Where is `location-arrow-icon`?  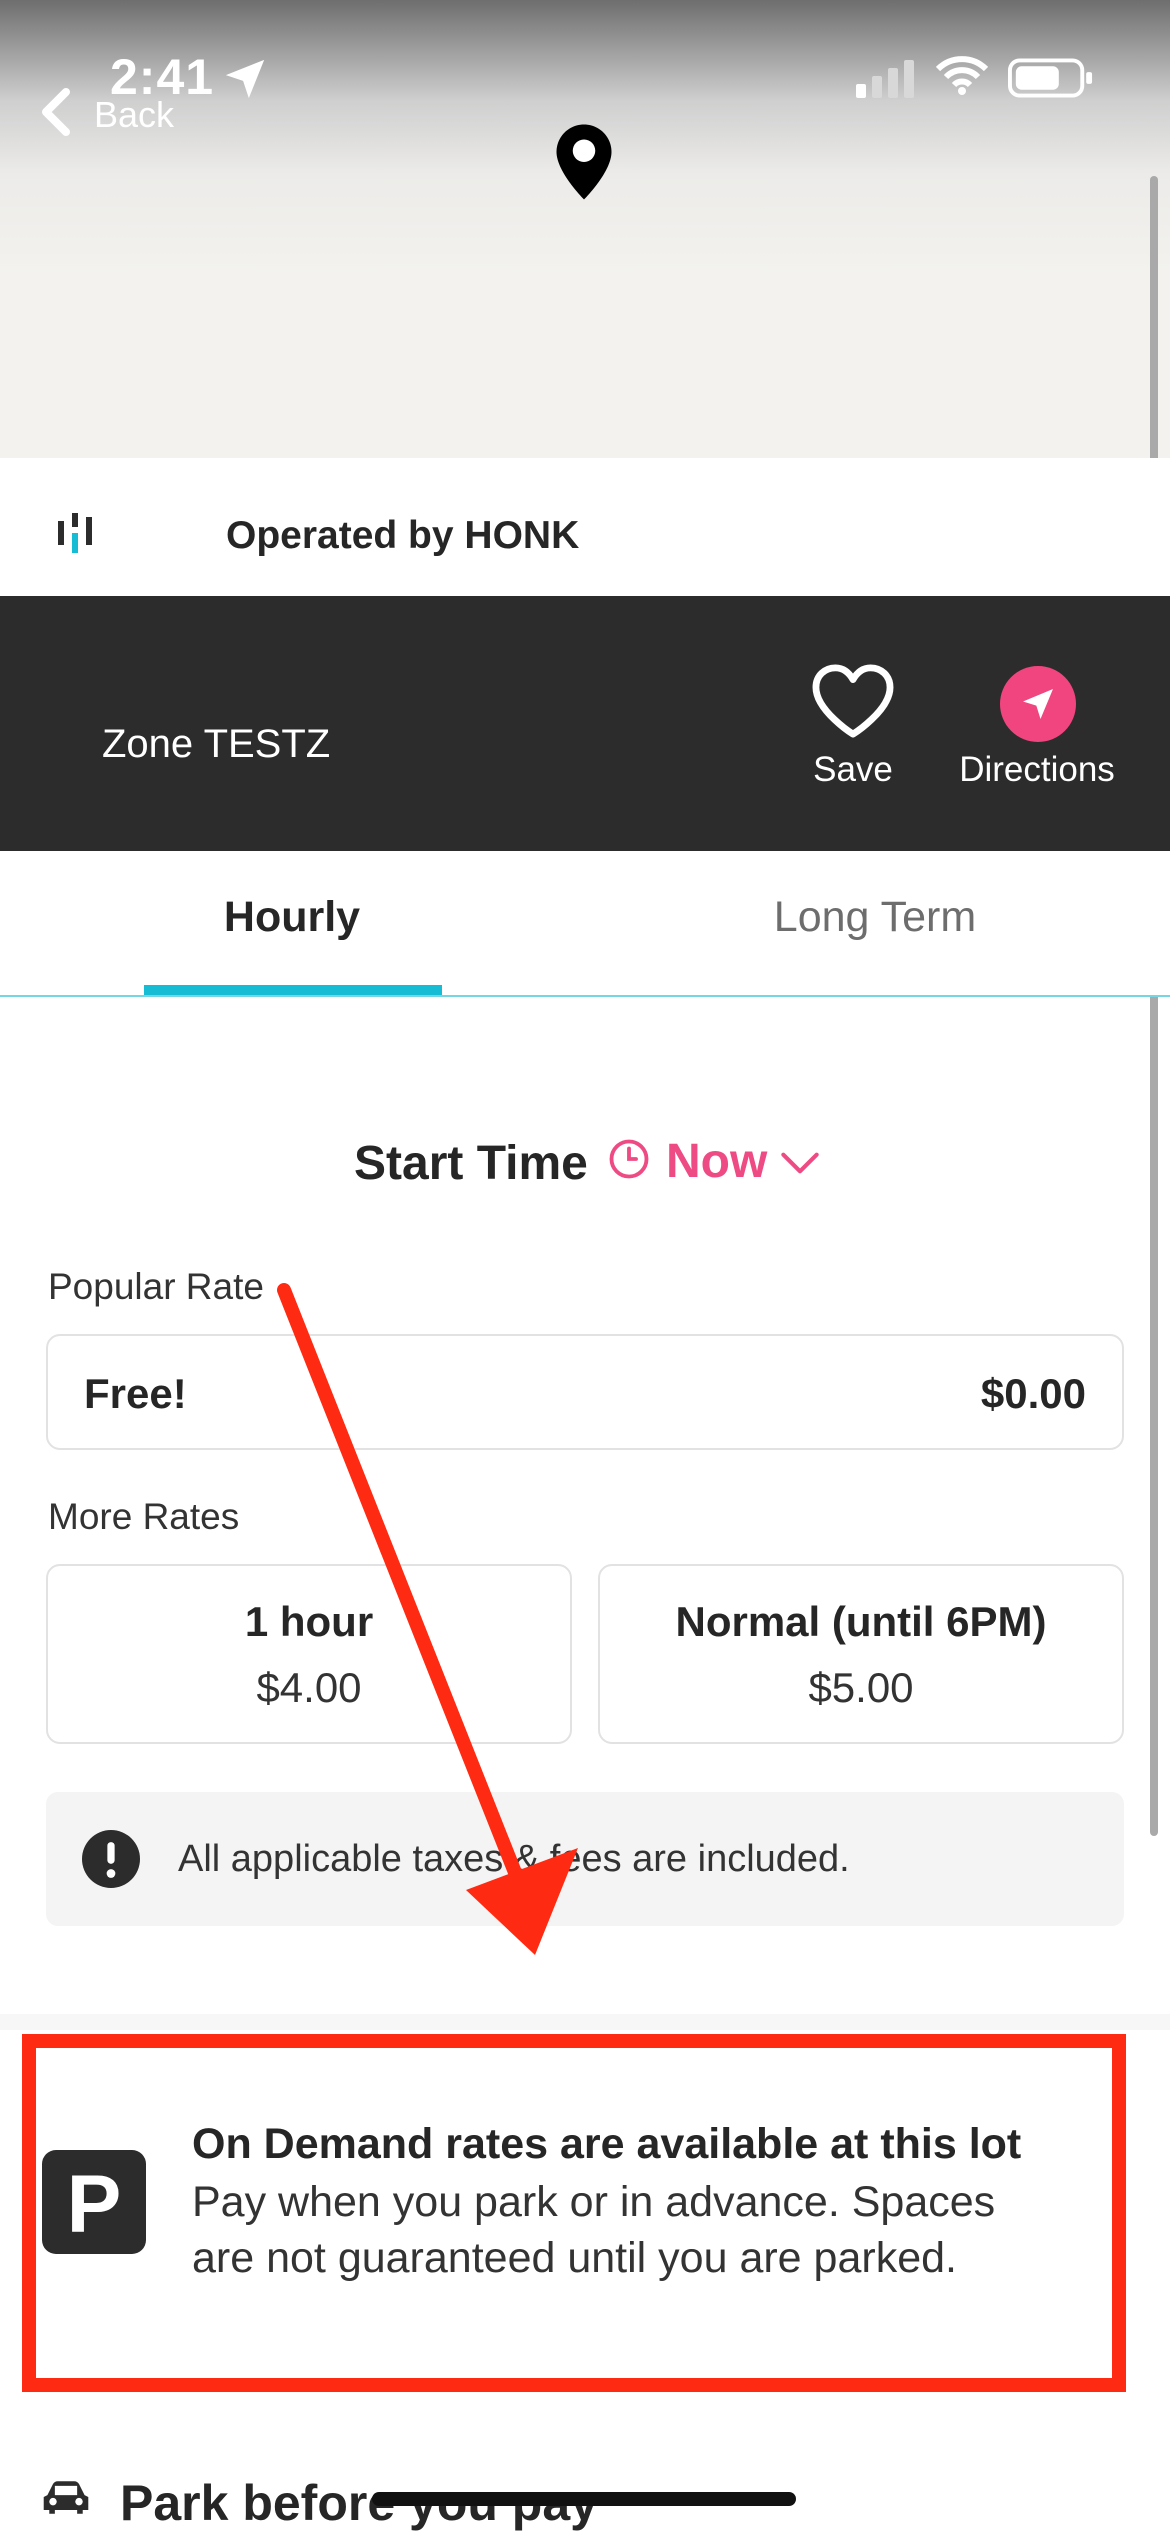
location-arrow-icon is located at coordinates (245, 79).